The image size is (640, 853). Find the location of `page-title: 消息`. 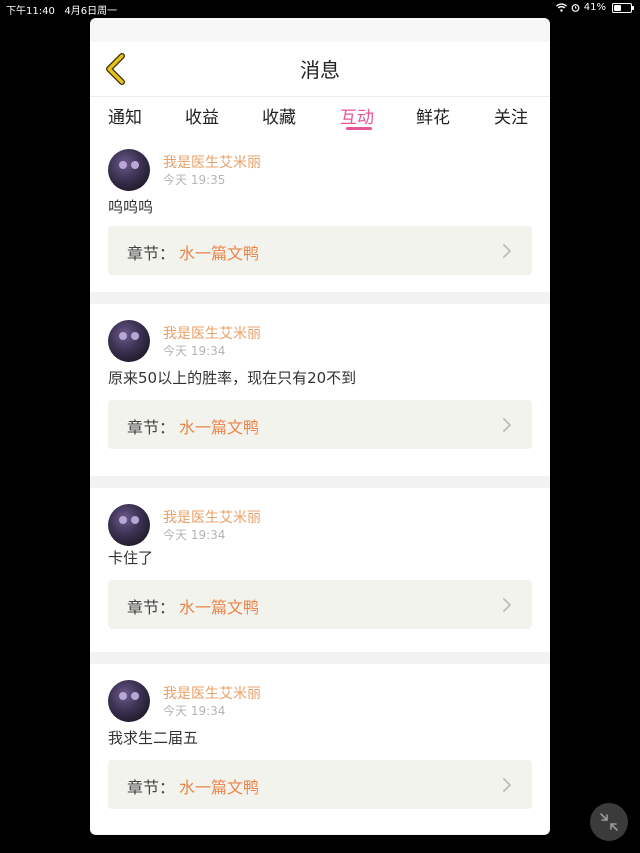

page-title: 消息 is located at coordinates (320, 70).